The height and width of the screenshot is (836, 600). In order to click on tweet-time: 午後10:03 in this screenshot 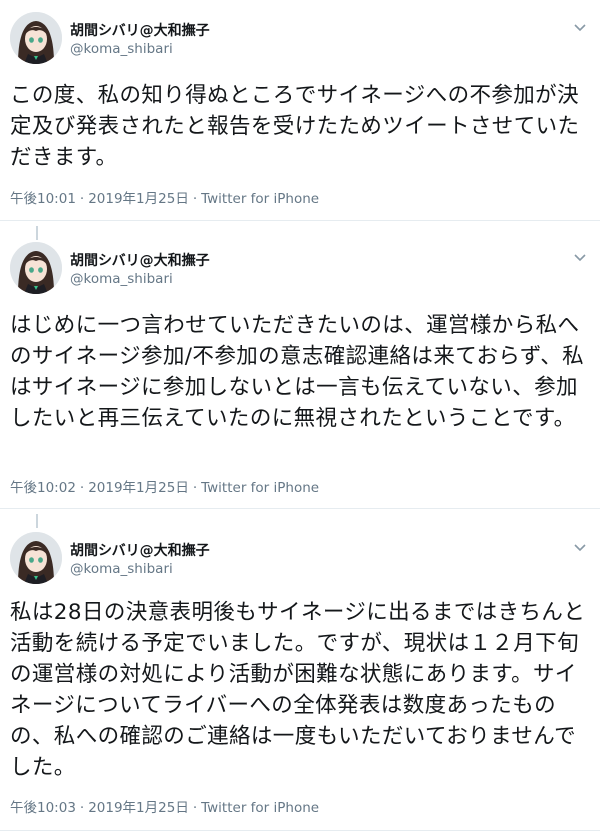, I will do `click(43, 808)`.